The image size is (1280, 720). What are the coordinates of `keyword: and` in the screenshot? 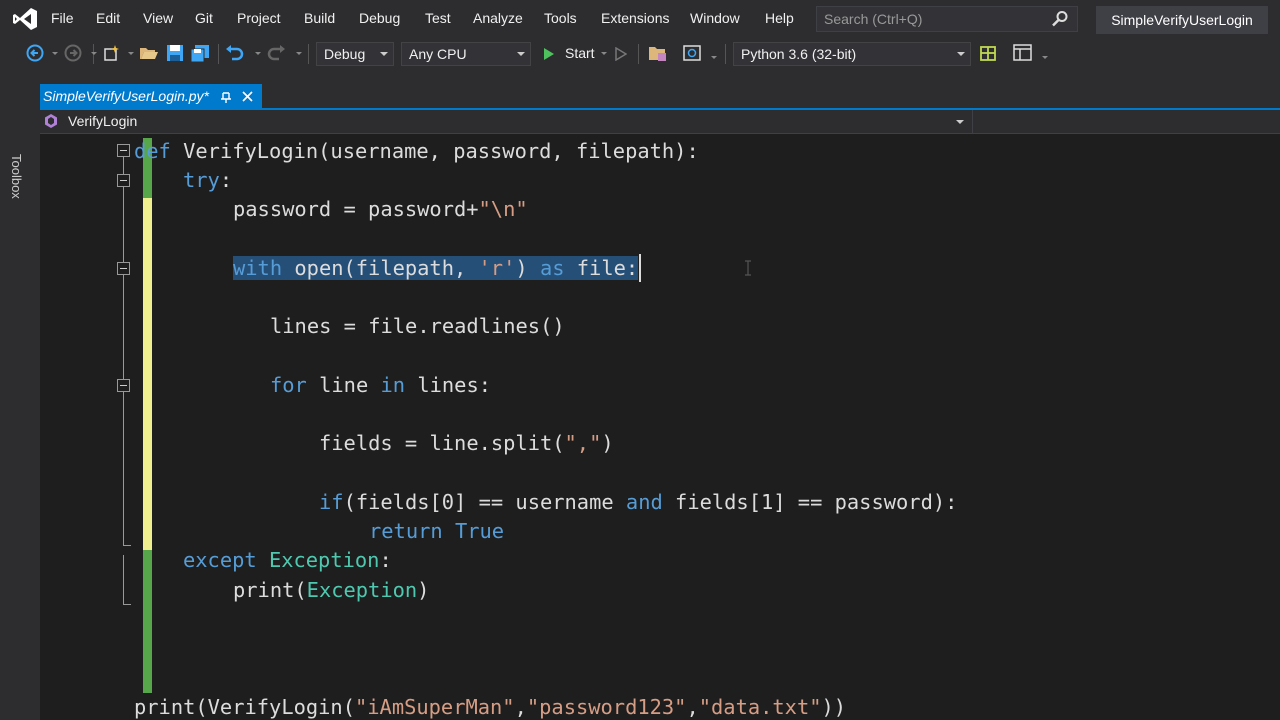 It's located at (644, 502).